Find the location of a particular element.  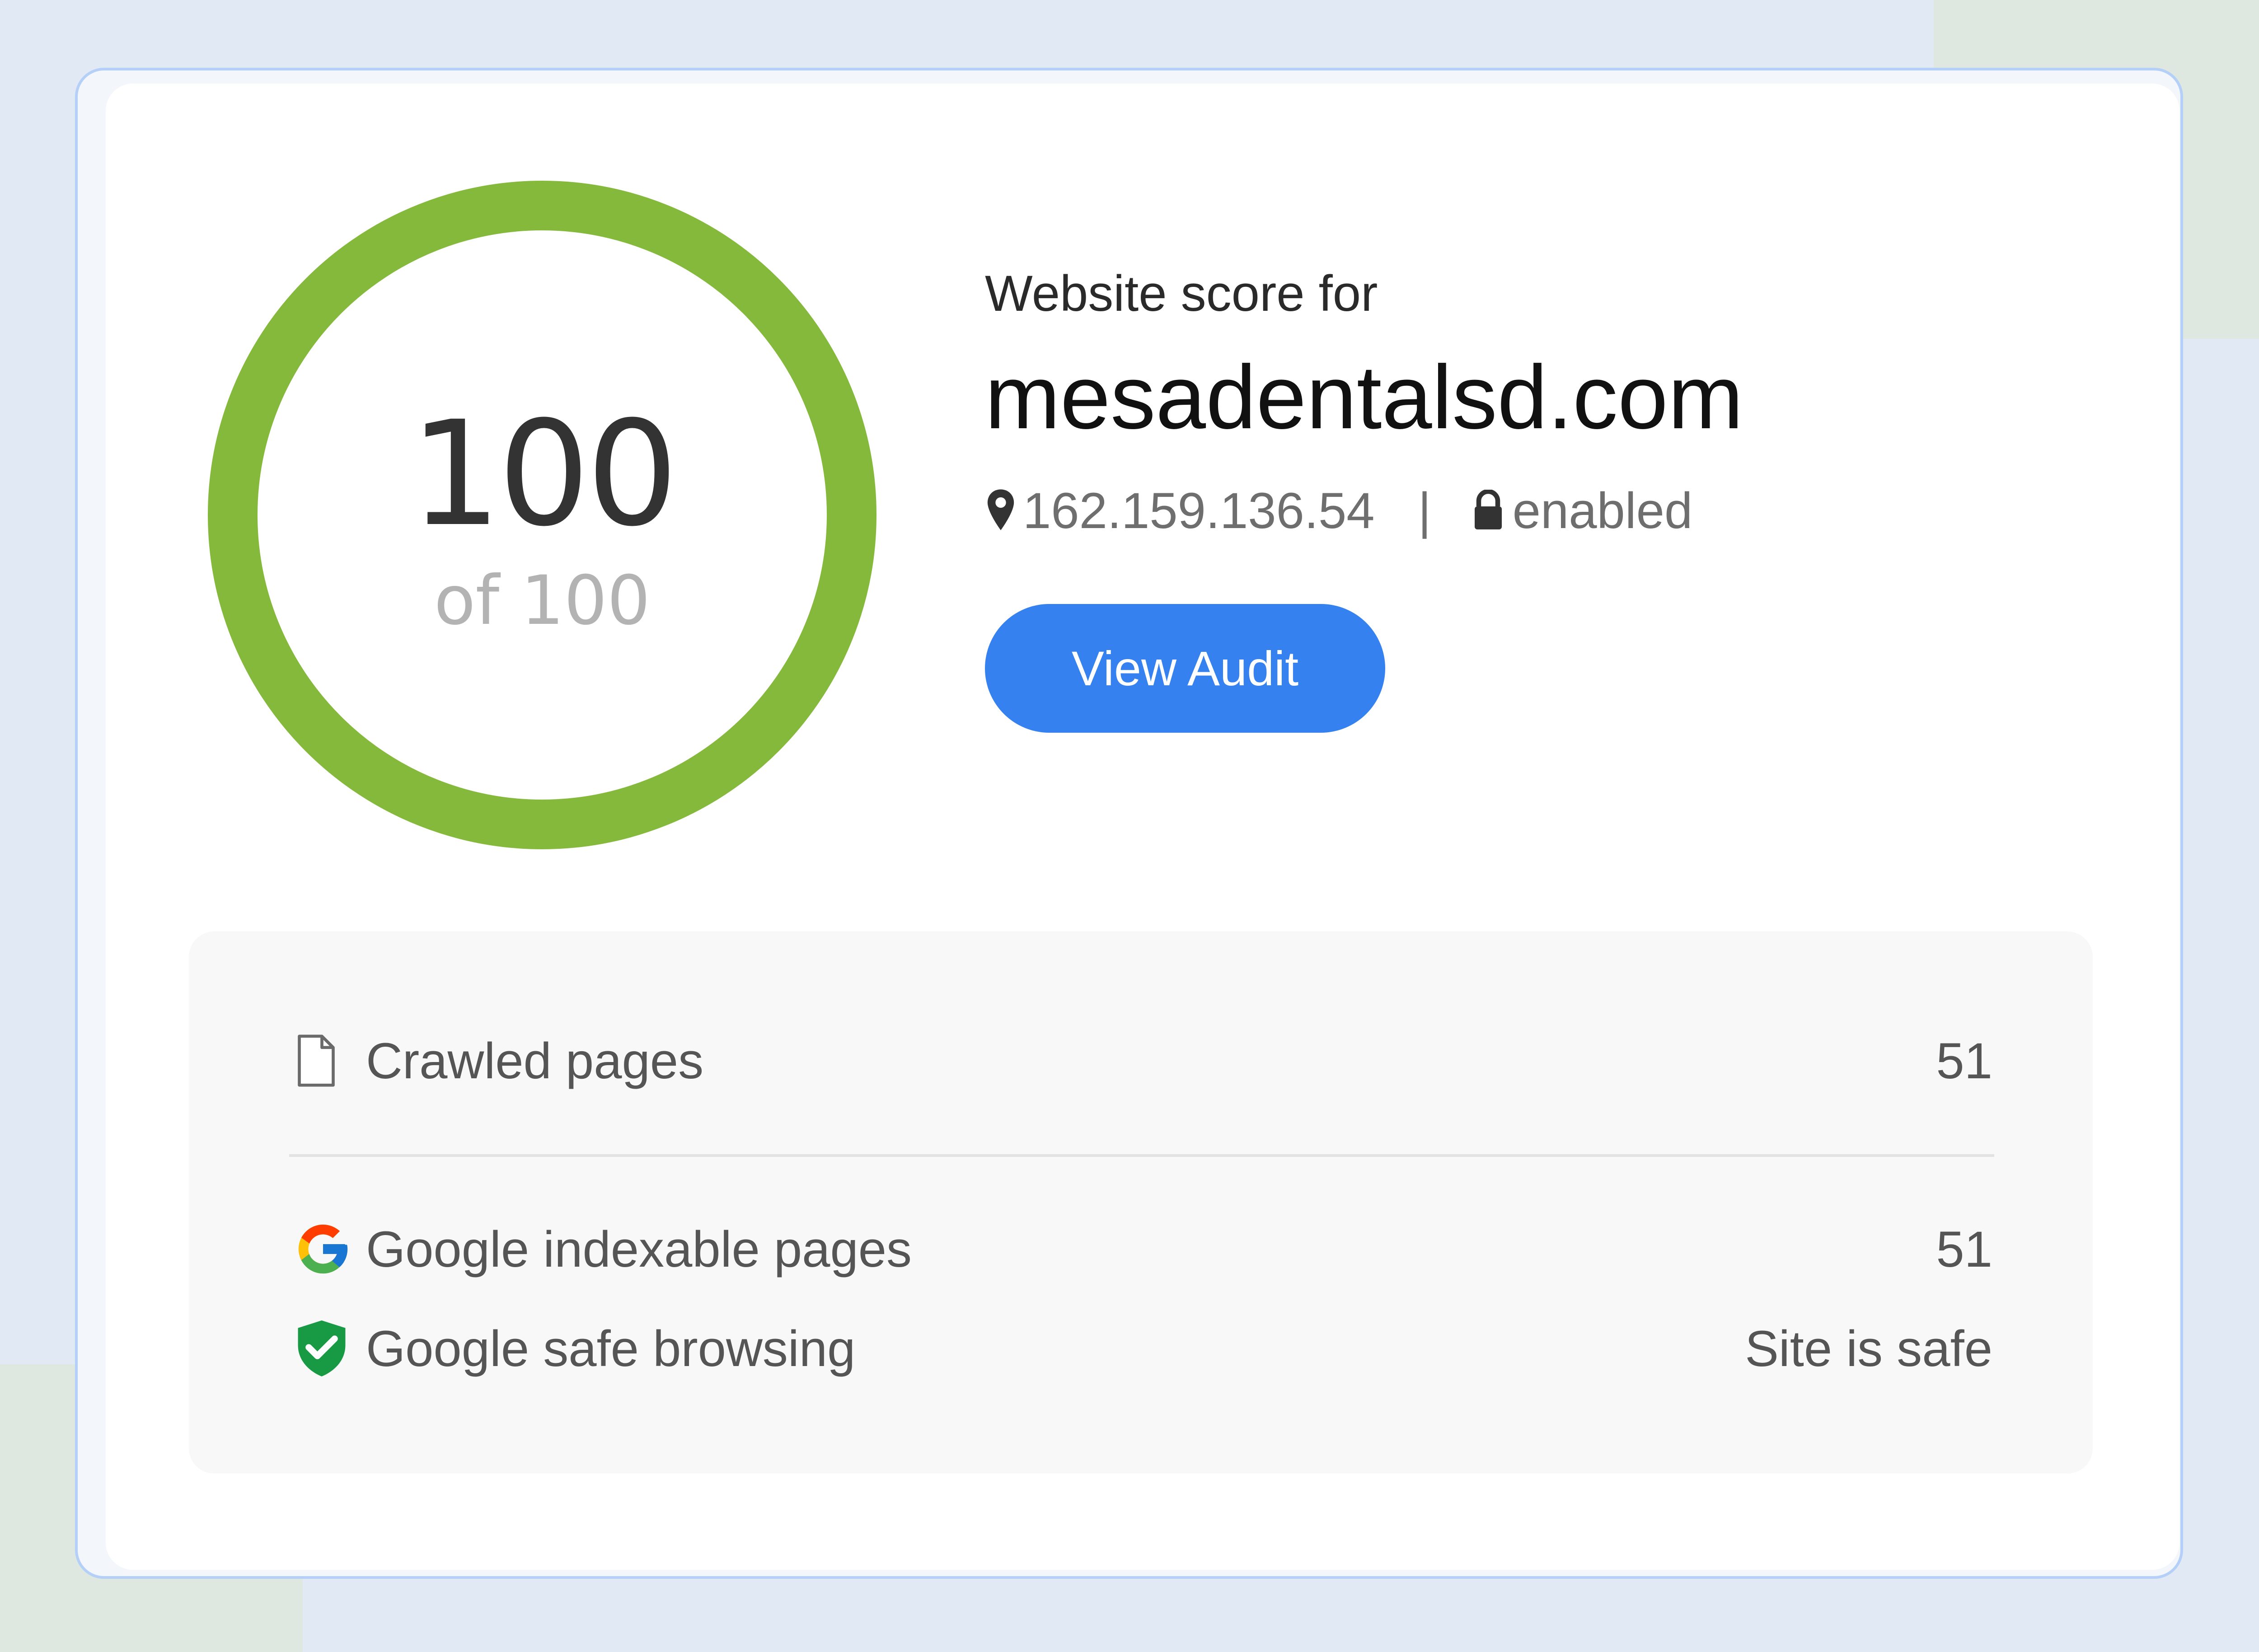

document-icon is located at coordinates (323, 1060).